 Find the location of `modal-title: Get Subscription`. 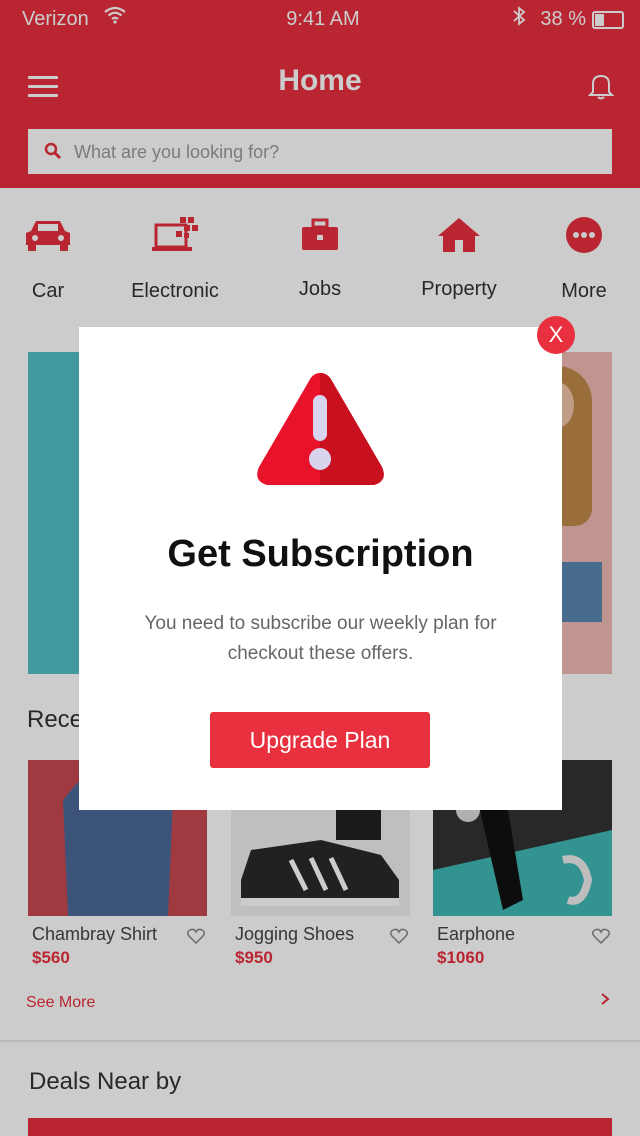

modal-title: Get Subscription is located at coordinates (320, 554).